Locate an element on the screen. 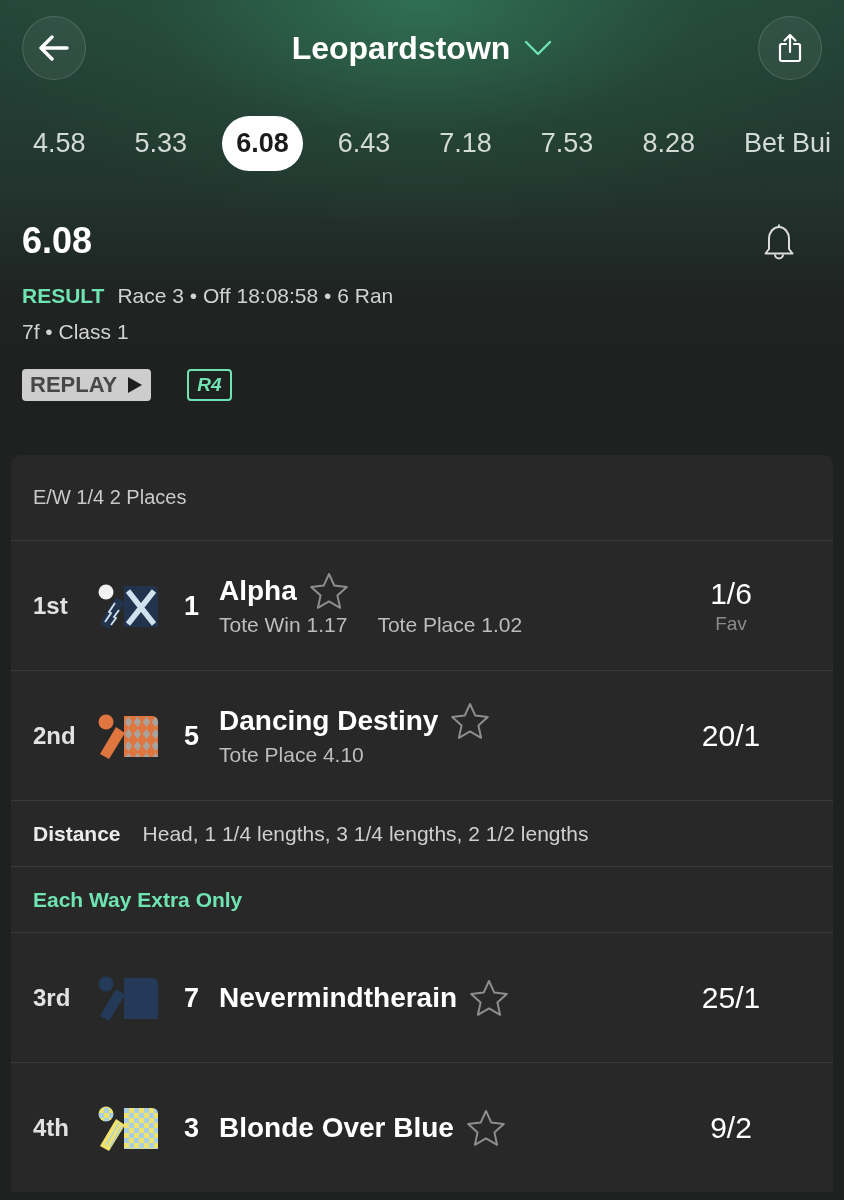  race-time-tab: 7.53 is located at coordinates (567, 143).